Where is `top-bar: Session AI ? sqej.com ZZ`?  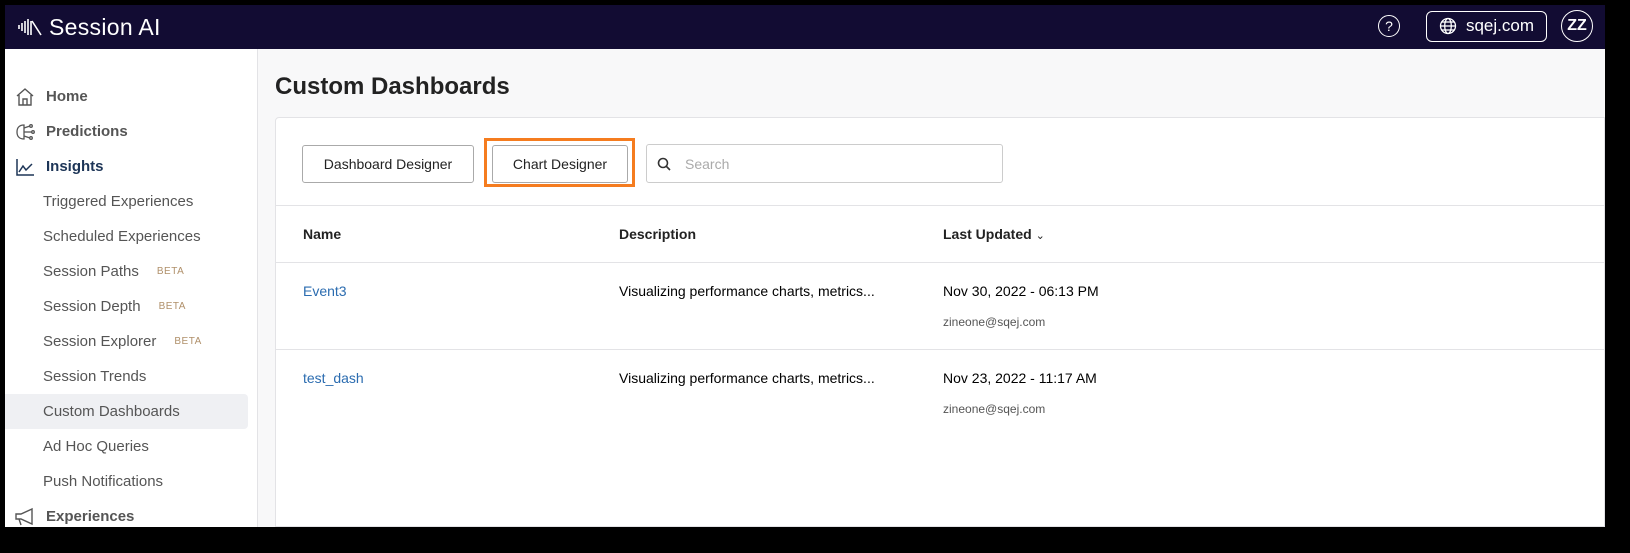
top-bar: Session AI ? sqej.com ZZ is located at coordinates (805, 27).